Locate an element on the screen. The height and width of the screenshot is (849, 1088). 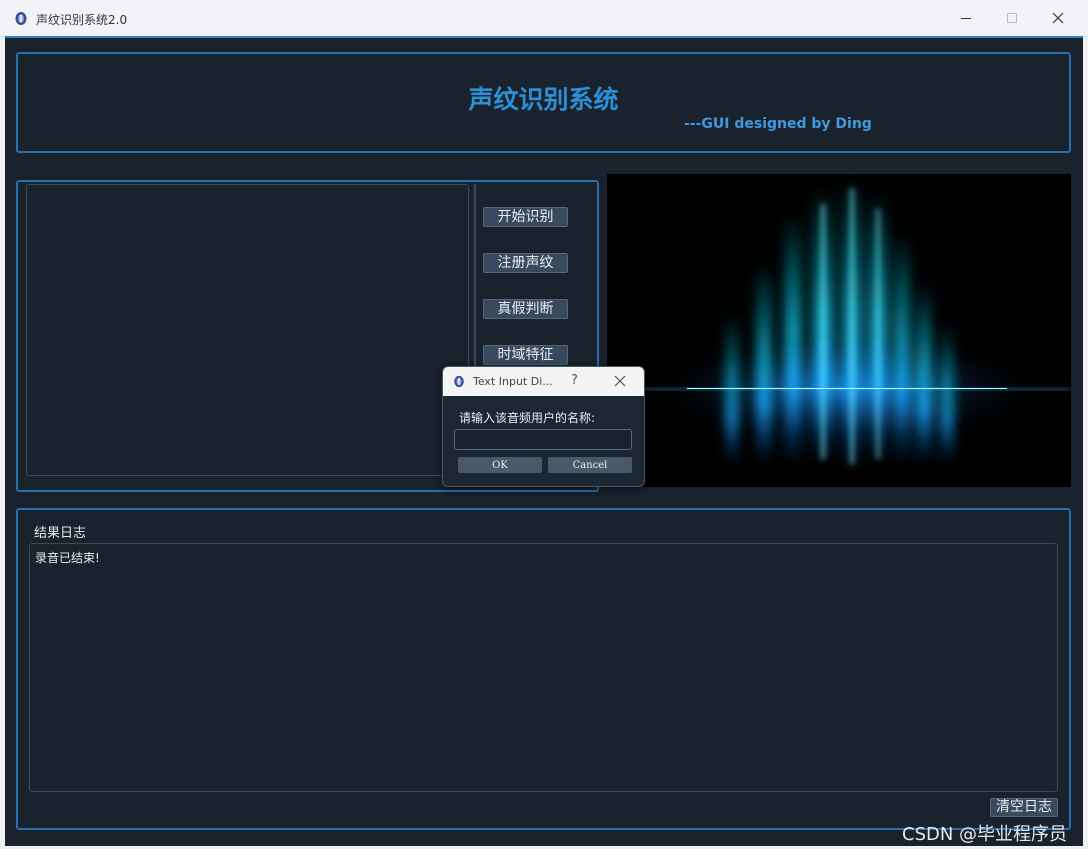
ok-button: OK is located at coordinates (500, 465).